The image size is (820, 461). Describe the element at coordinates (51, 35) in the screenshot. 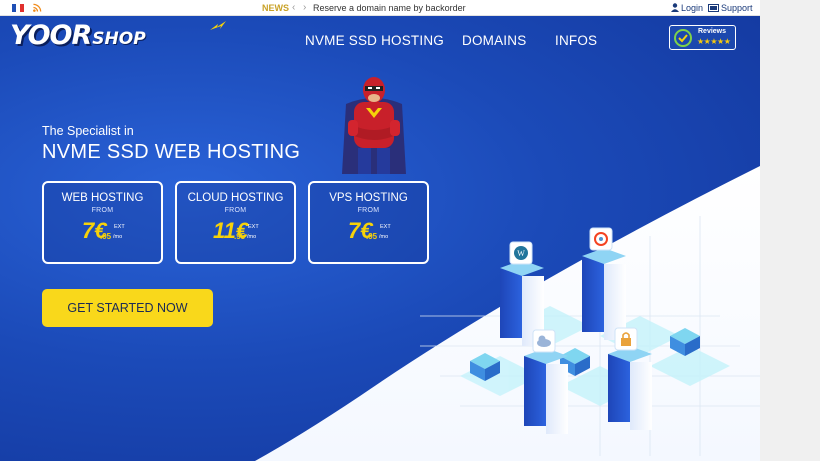

I see `logo-wordmark: YOOR` at that location.